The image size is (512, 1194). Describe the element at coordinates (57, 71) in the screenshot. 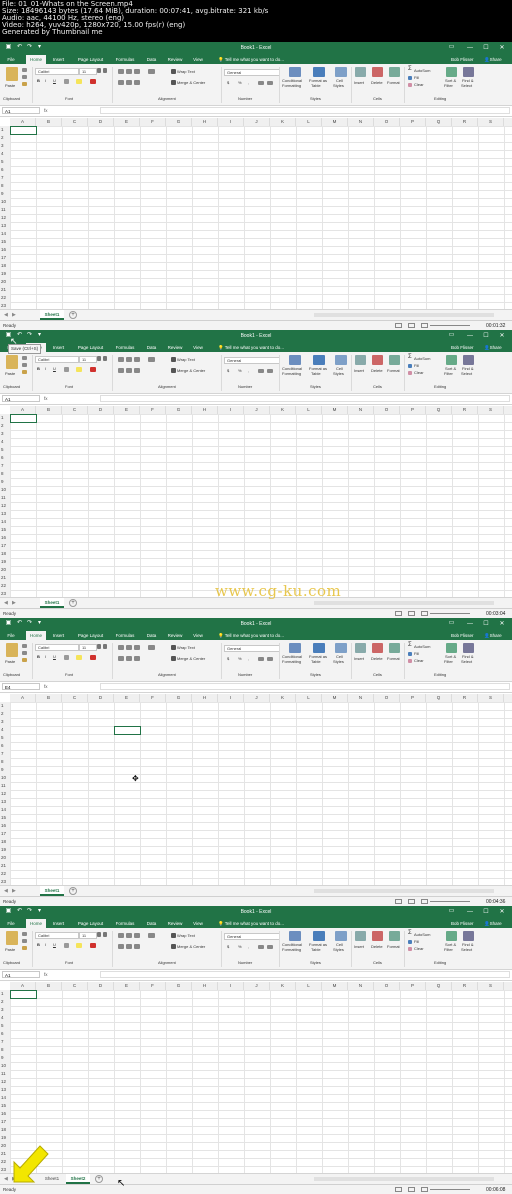

I see `font-name-box: Calibri` at that location.